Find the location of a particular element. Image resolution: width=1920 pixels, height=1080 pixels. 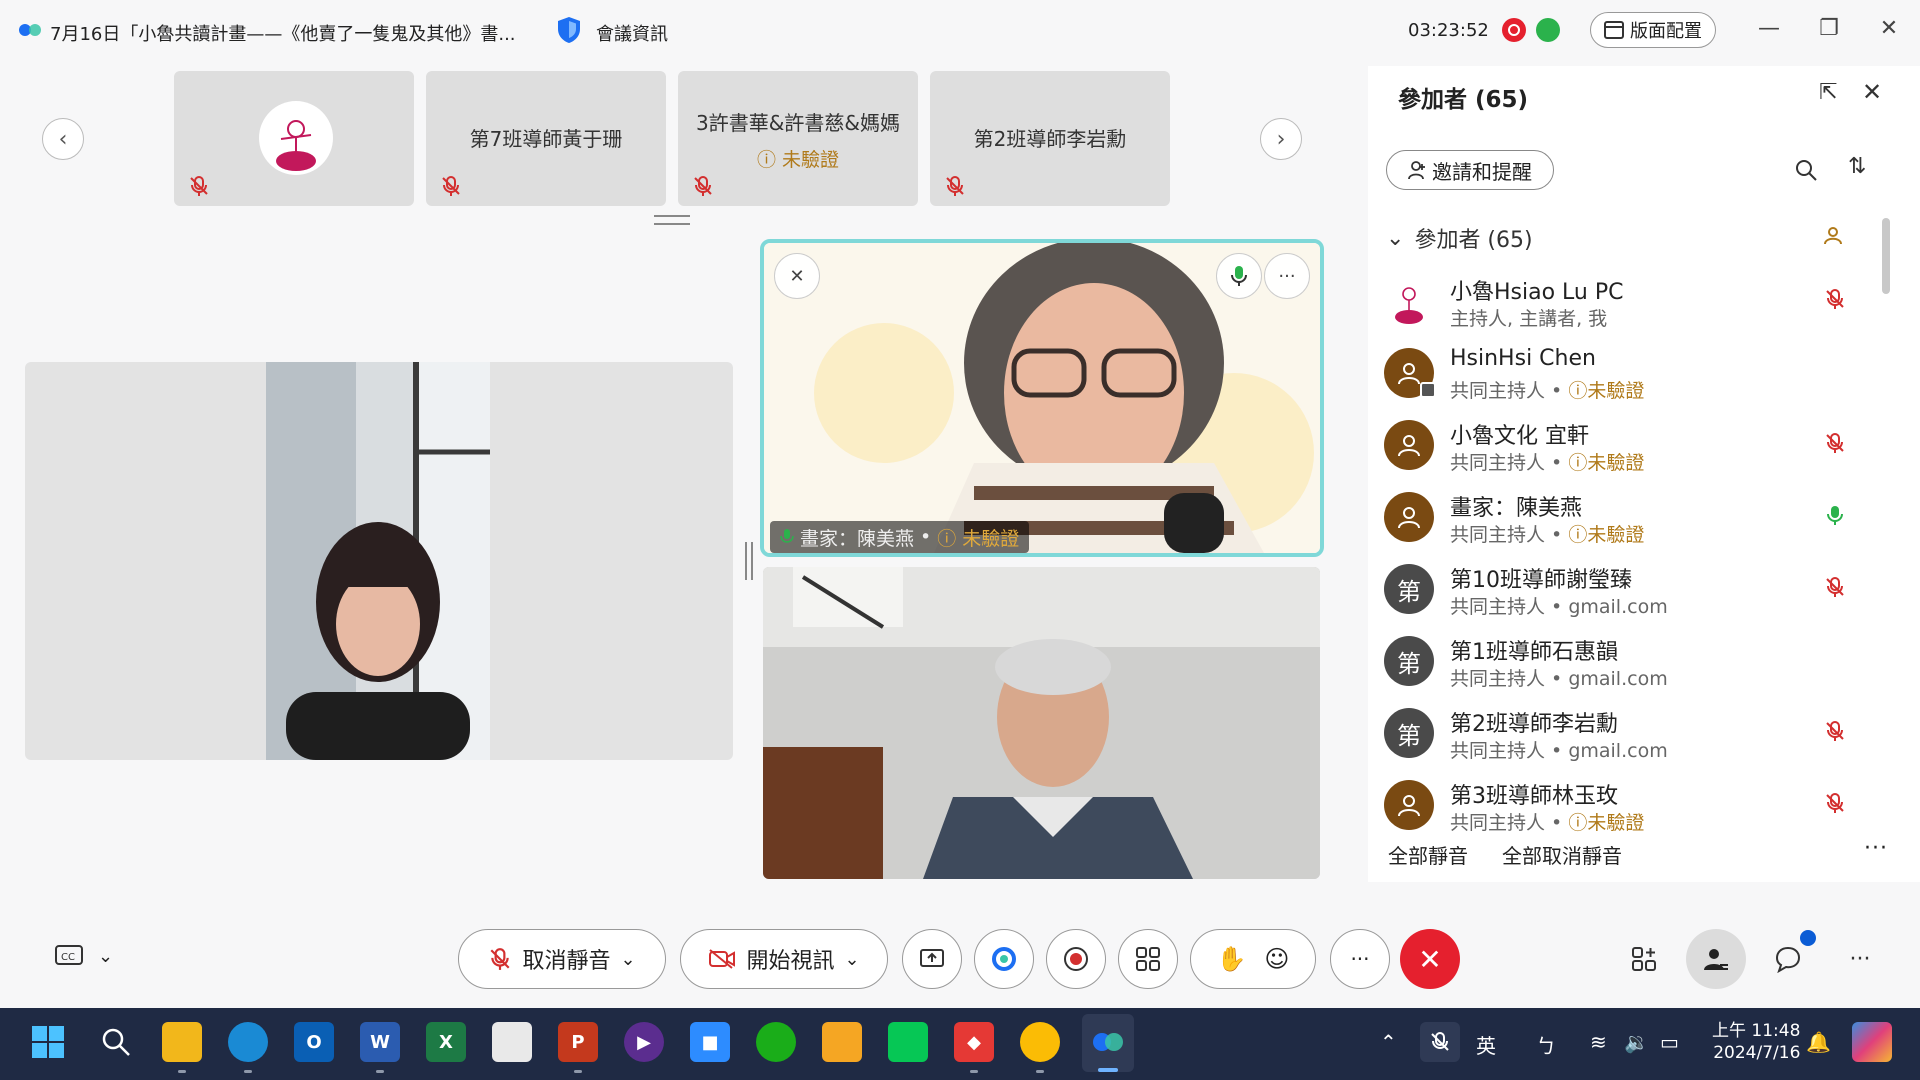

share-button is located at coordinates (932, 959).